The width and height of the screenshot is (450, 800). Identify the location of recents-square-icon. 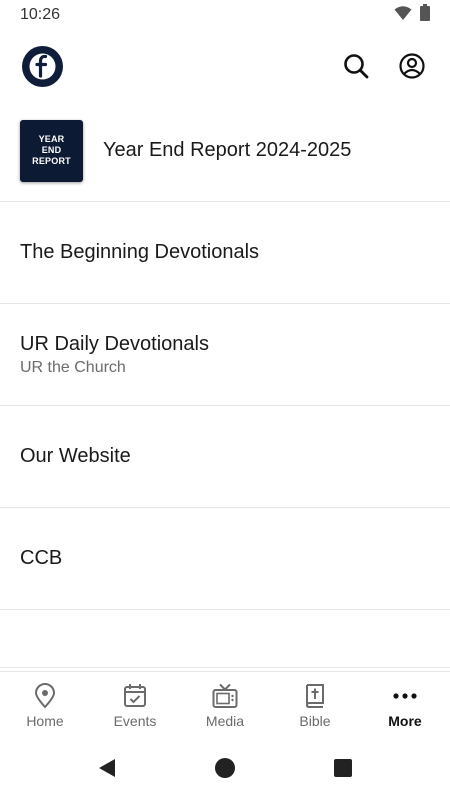
(343, 767).